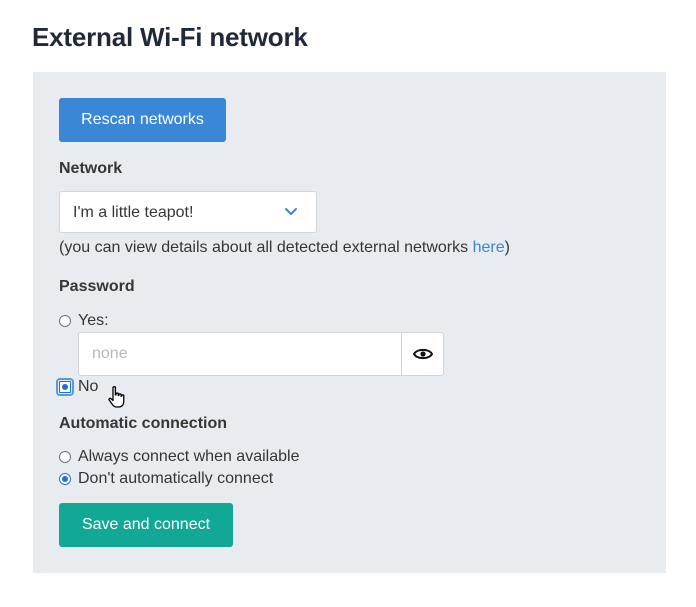 This screenshot has width=696, height=607. What do you see at coordinates (65, 387) in the screenshot?
I see `password-no-radio` at bounding box center [65, 387].